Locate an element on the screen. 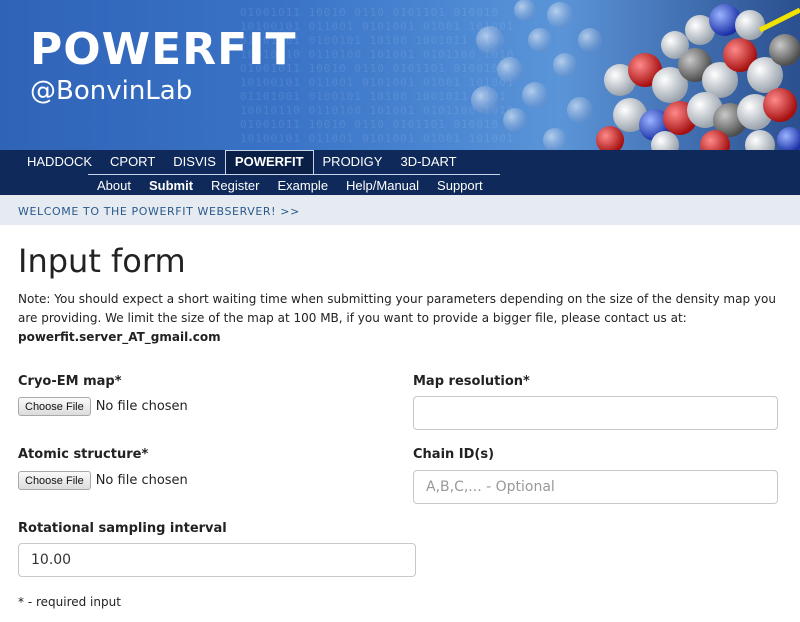 The height and width of the screenshot is (622, 800). nav-item-cport: CPORT is located at coordinates (132, 162).